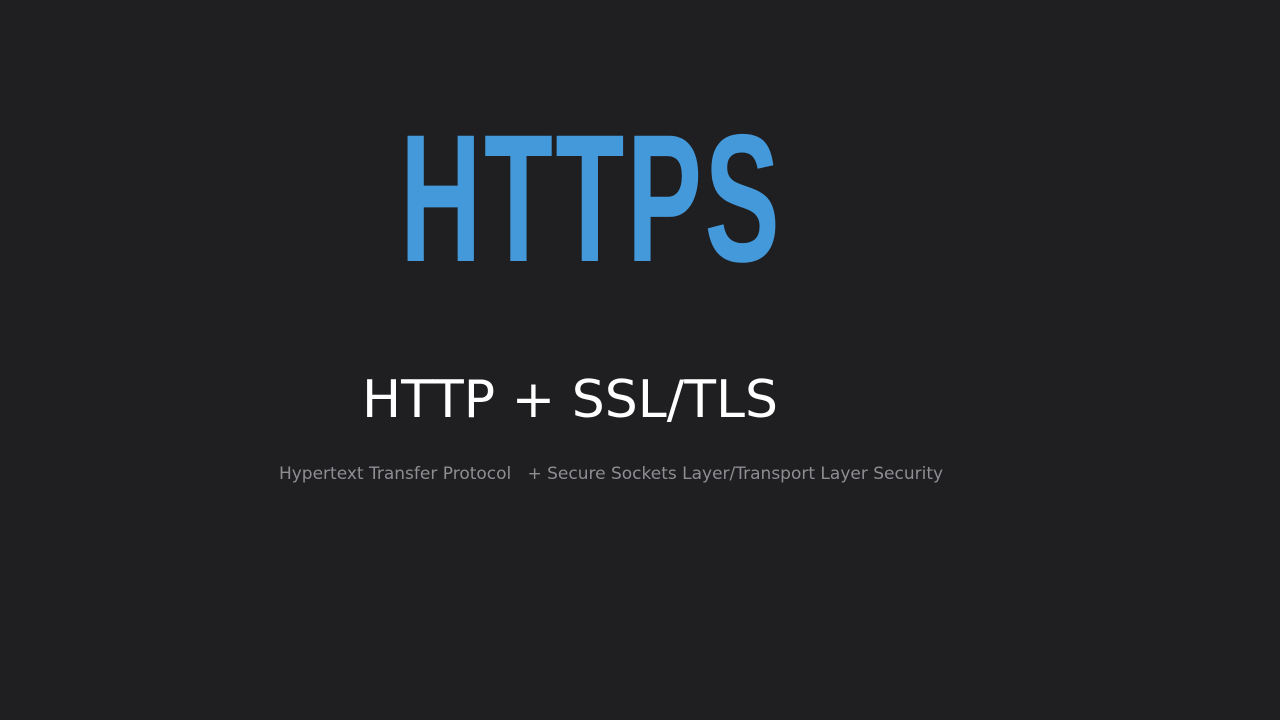 This screenshot has width=1280, height=720. Describe the element at coordinates (591, 198) in the screenshot. I see `slide-title: HTTPS` at that location.